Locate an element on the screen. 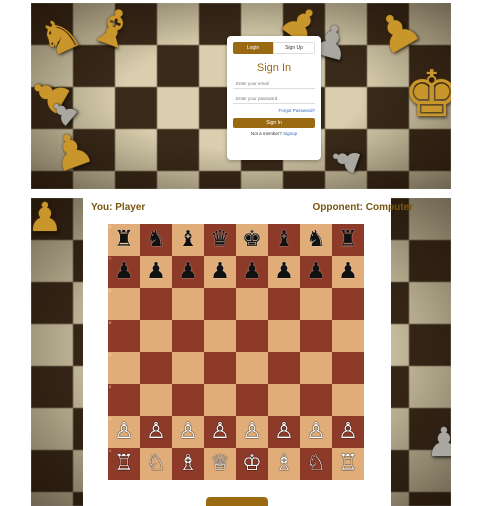 The image size is (481, 506). white-piece: ♕ is located at coordinates (220, 464).